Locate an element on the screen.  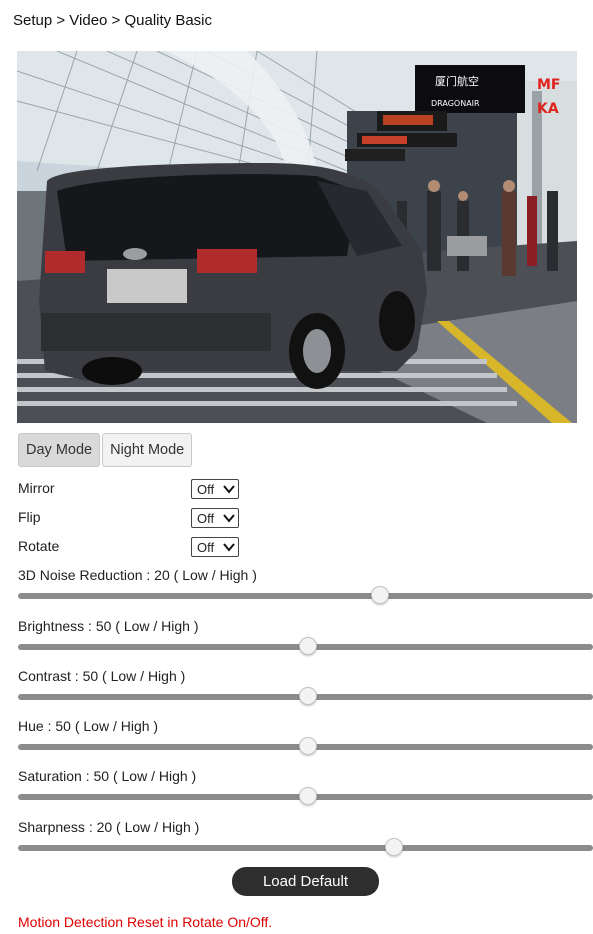
rotate-label: Rotate is located at coordinates (39, 546).